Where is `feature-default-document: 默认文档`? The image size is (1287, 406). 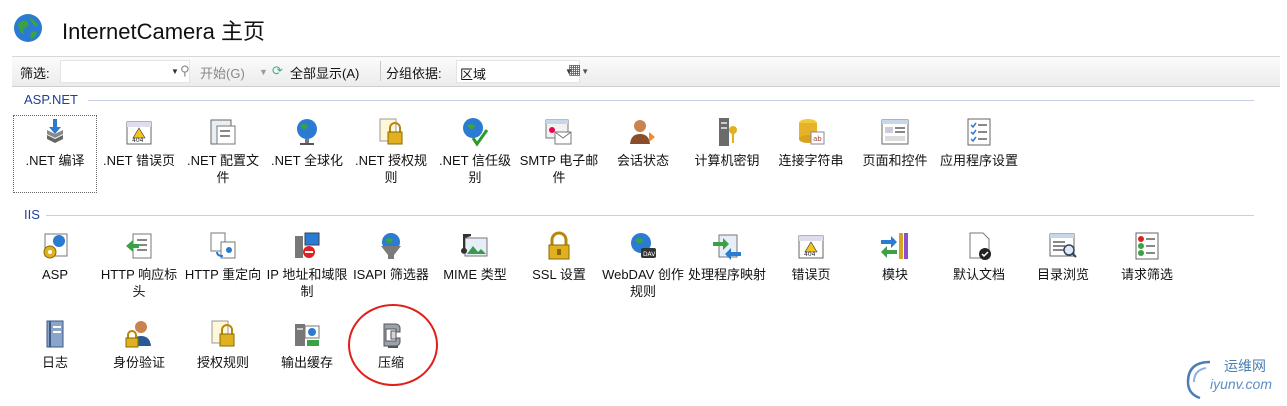 feature-default-document: 默认文档 is located at coordinates (979, 268).